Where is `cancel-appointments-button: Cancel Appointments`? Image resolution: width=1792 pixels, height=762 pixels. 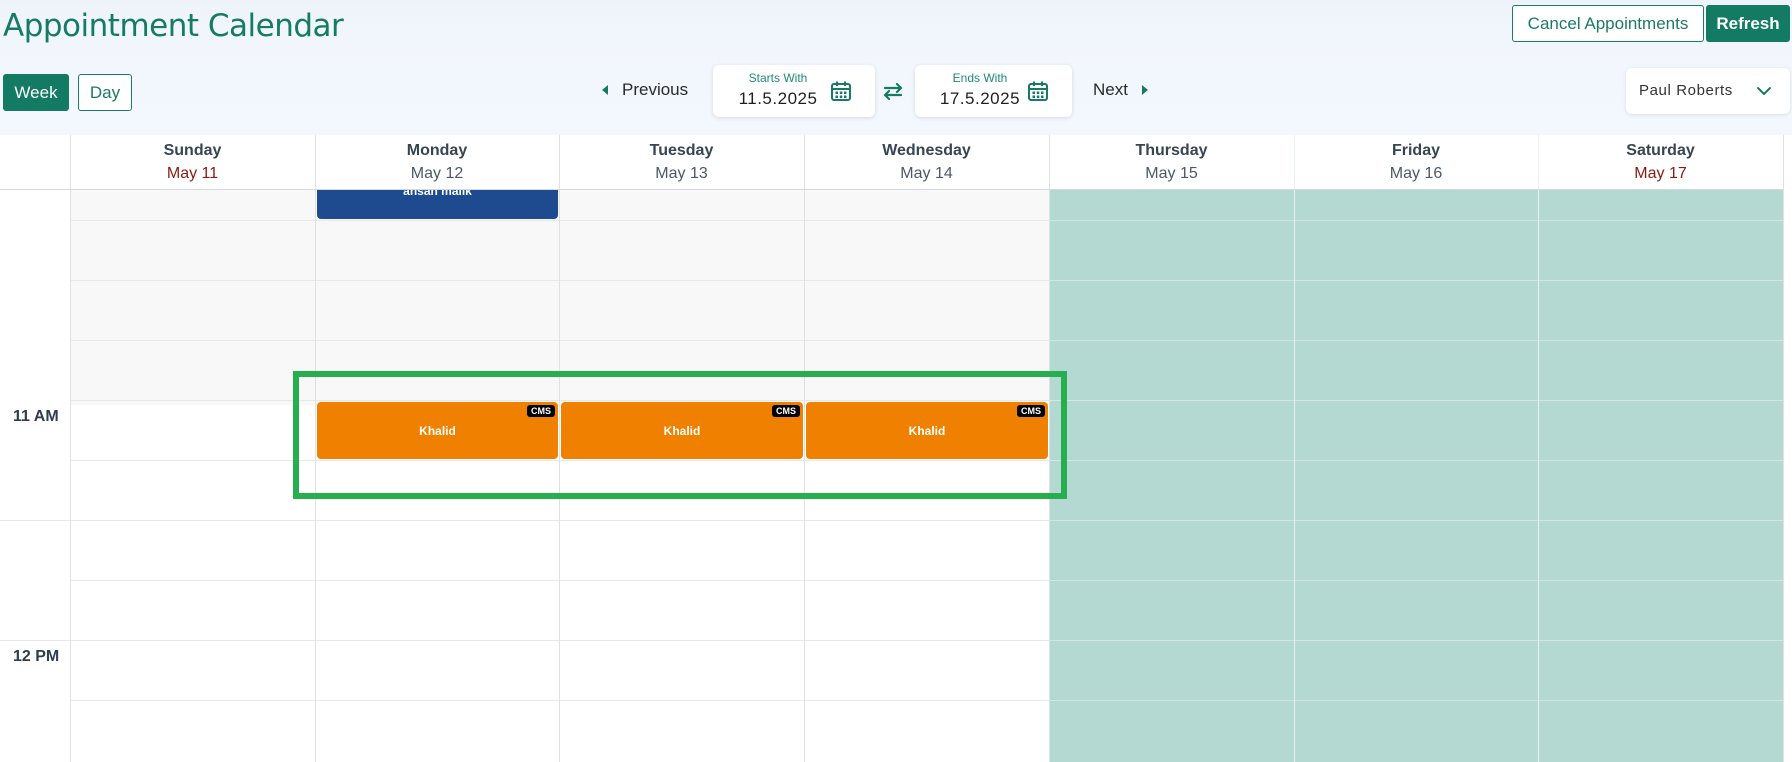 cancel-appointments-button: Cancel Appointments is located at coordinates (1608, 23).